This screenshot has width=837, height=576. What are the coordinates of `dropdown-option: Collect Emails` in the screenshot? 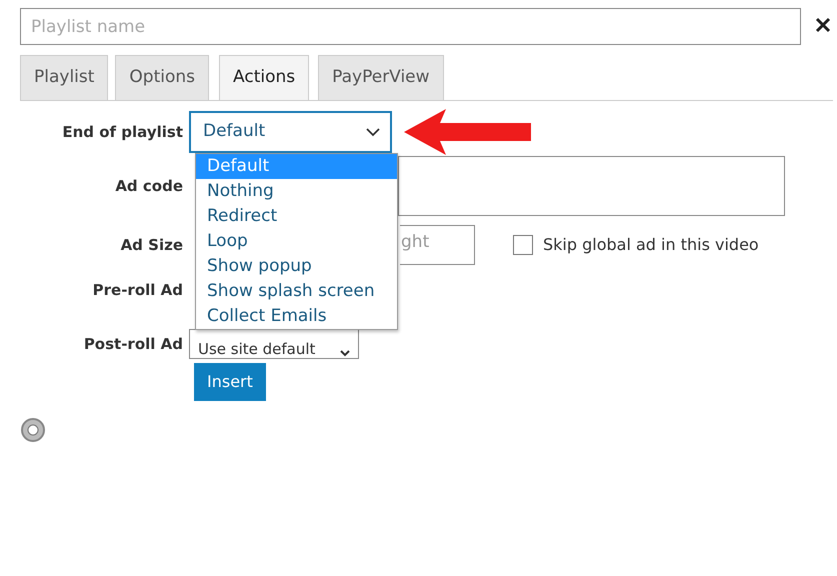 It's located at (296, 316).